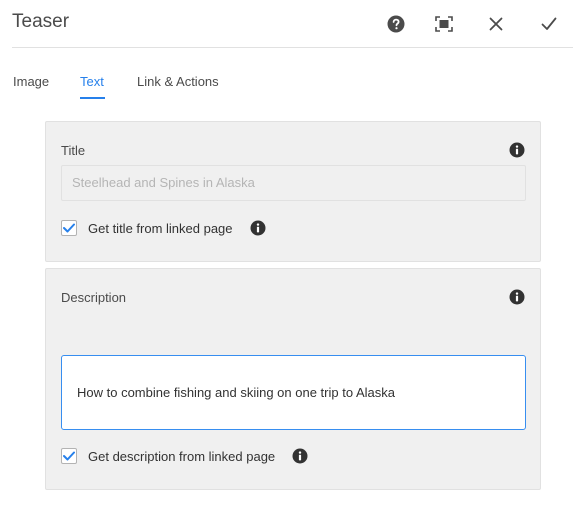 The height and width of the screenshot is (513, 585). I want to click on done-button, so click(549, 24).